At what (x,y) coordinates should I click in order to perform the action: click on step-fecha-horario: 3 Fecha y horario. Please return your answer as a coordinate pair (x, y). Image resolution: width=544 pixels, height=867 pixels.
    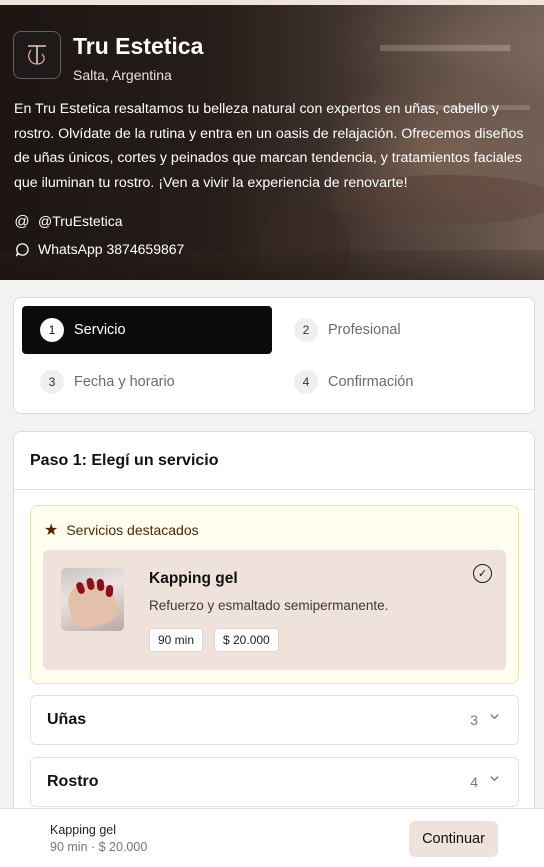
    Looking at the image, I should click on (147, 382).